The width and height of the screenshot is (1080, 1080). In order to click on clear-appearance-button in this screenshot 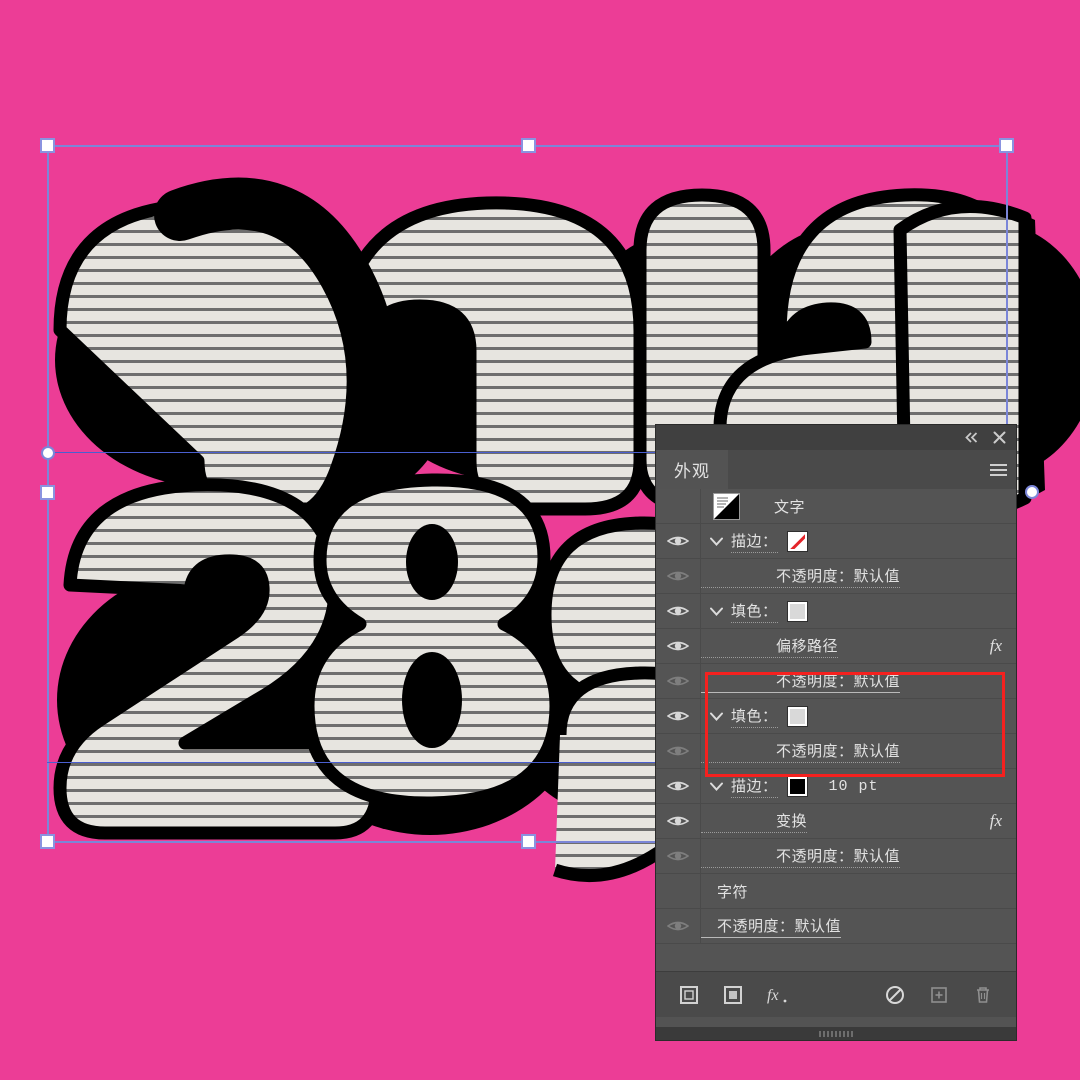, I will do `click(895, 995)`.